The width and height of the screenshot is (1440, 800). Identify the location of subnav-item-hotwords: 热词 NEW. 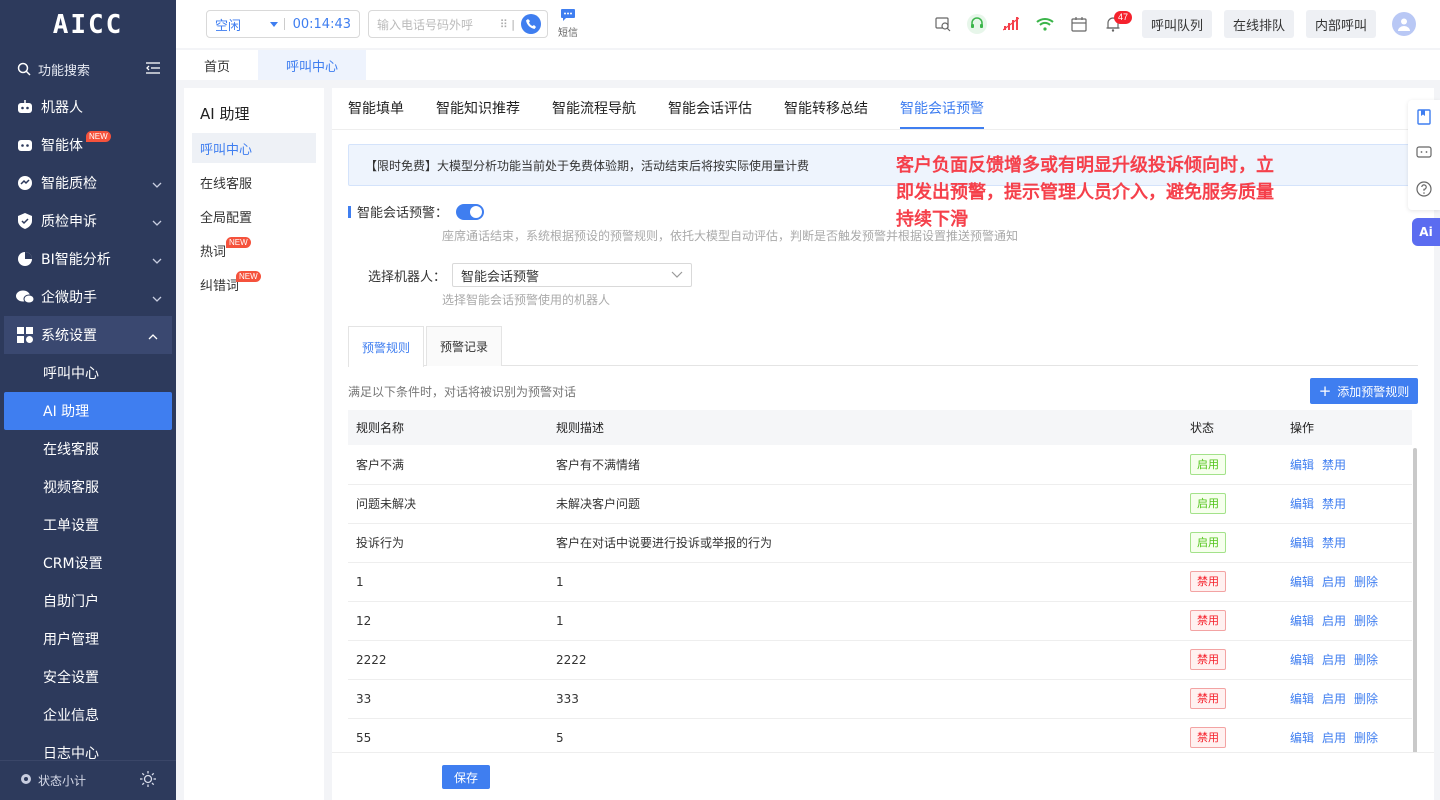
(254, 250).